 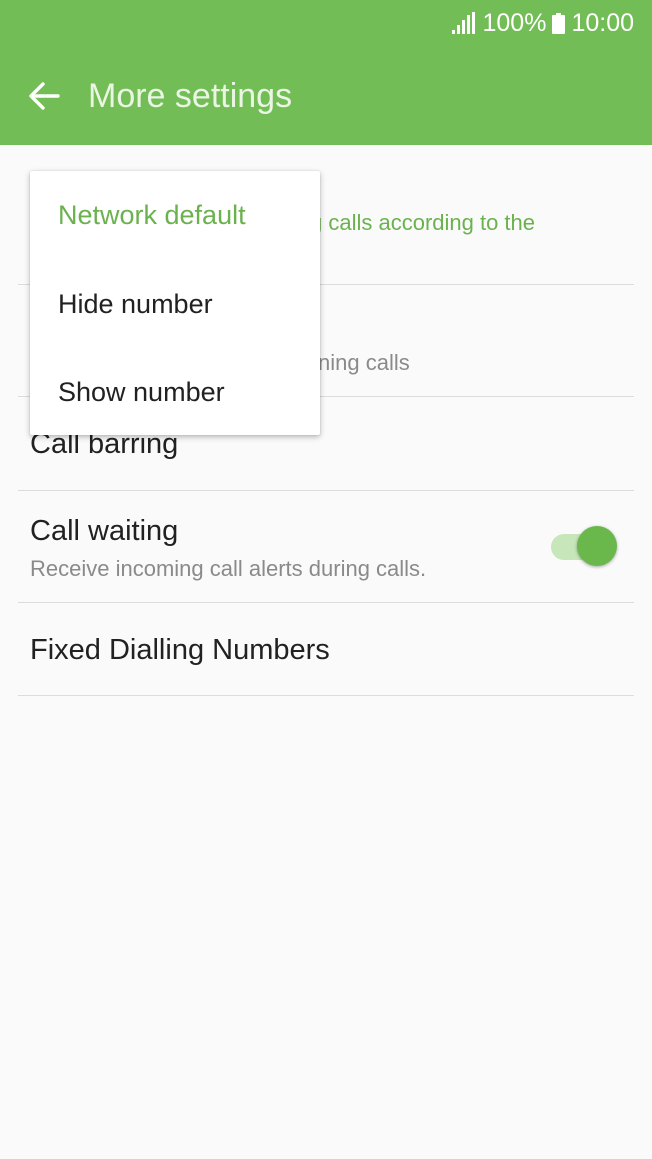 What do you see at coordinates (190, 96) in the screenshot?
I see `page-title: More settings` at bounding box center [190, 96].